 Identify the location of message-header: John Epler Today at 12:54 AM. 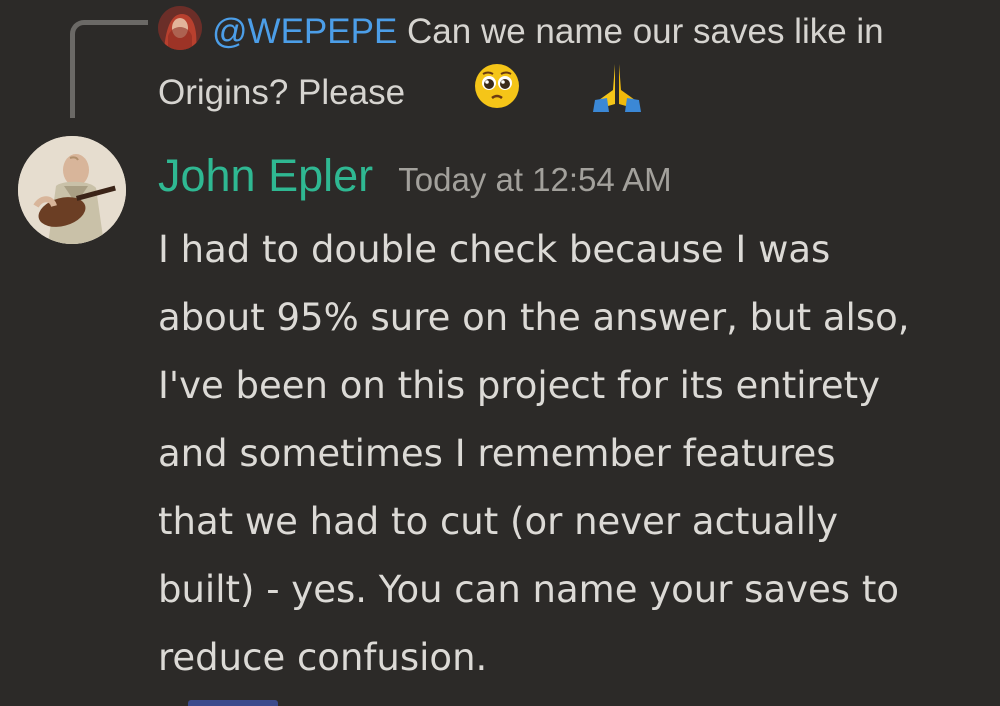
(415, 176).